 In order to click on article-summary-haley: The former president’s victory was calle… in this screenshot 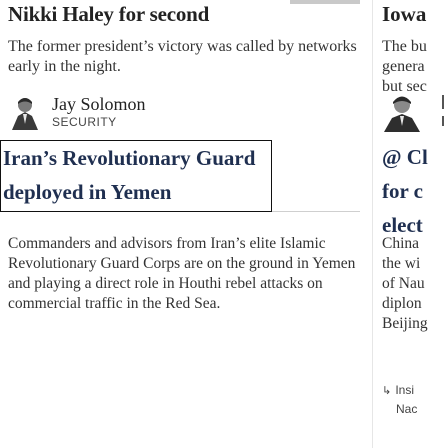, I will do `click(182, 56)`.